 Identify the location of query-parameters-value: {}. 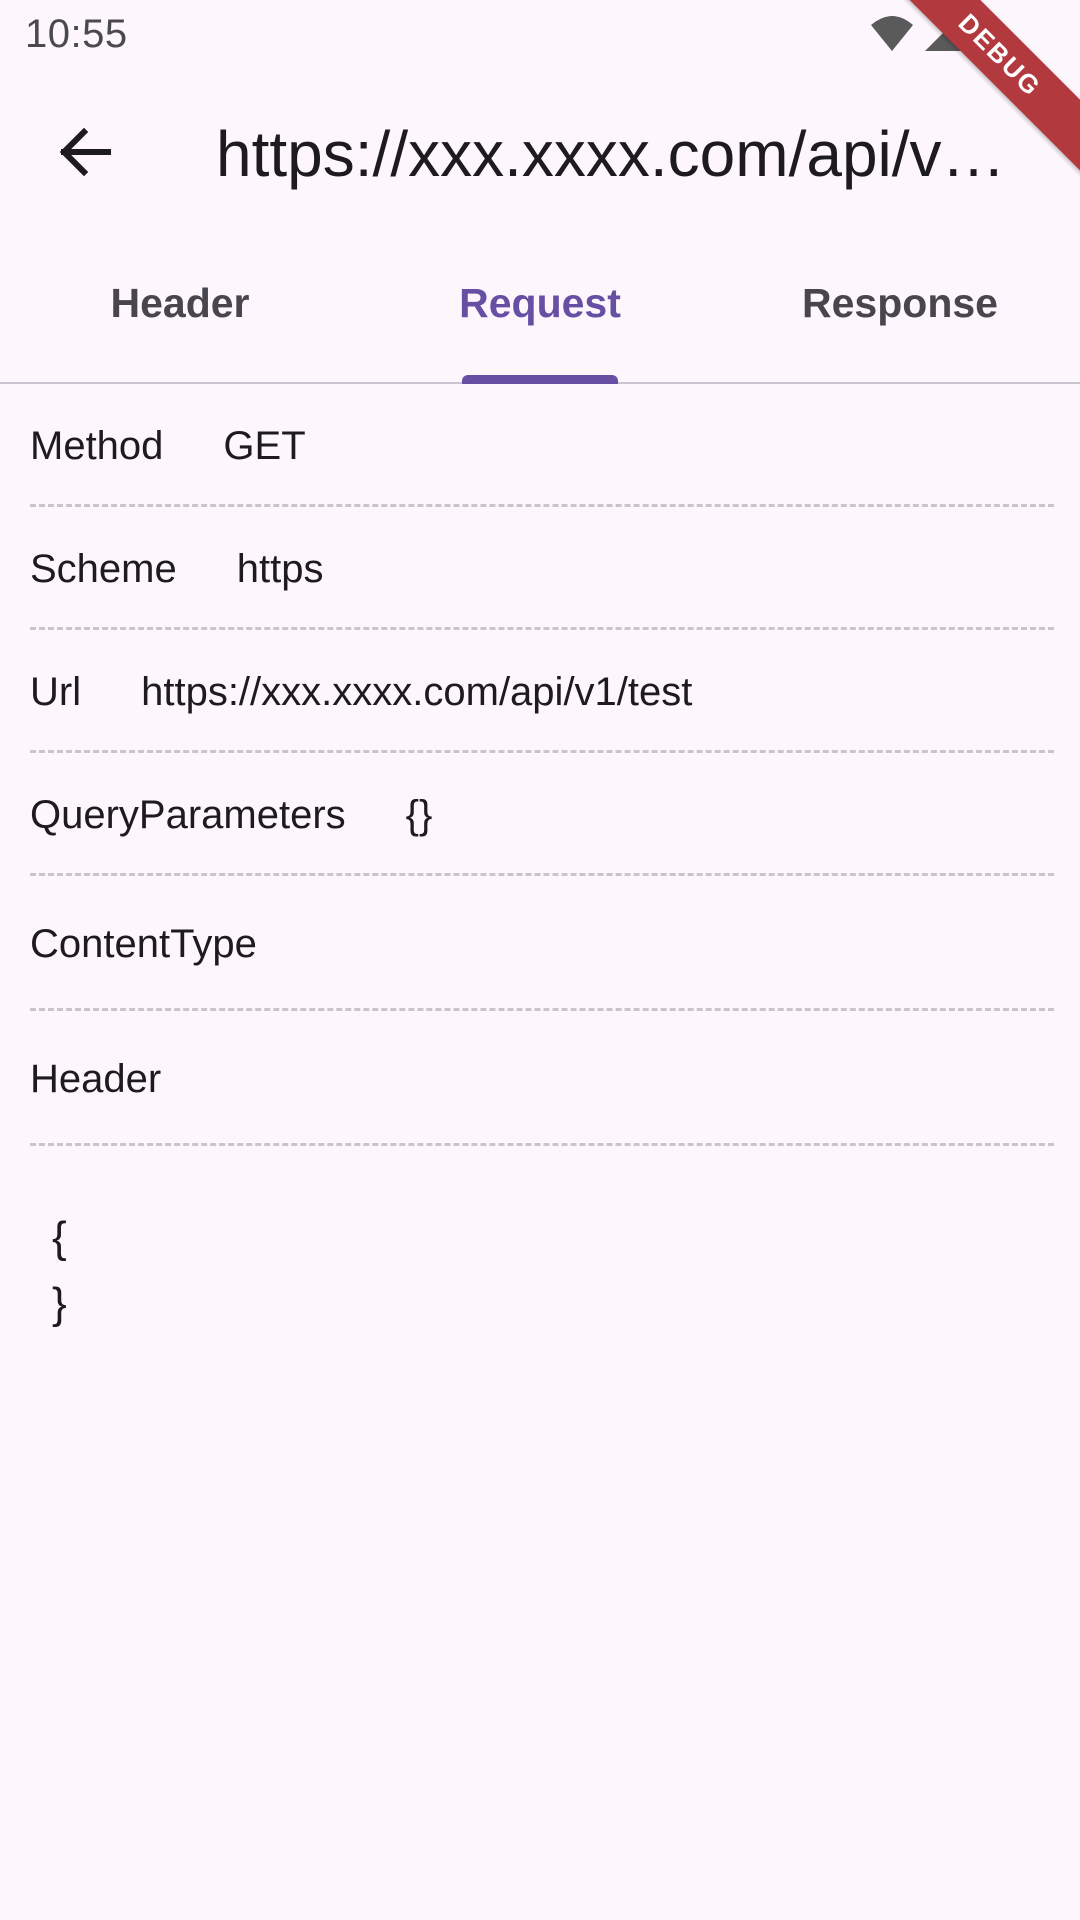
(419, 814).